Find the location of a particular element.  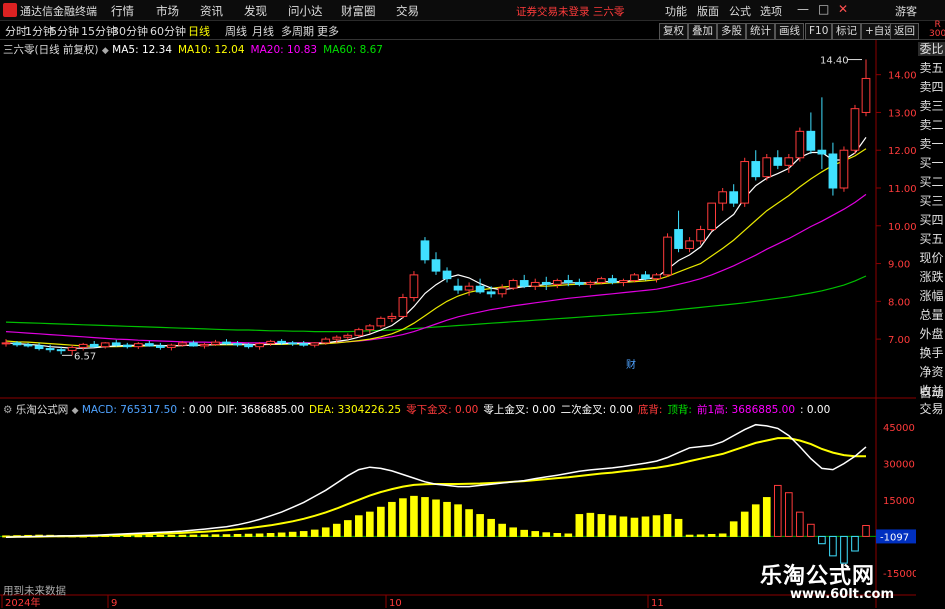

indicator-formula-name: 乐淘公式网 is located at coordinates (42, 410).